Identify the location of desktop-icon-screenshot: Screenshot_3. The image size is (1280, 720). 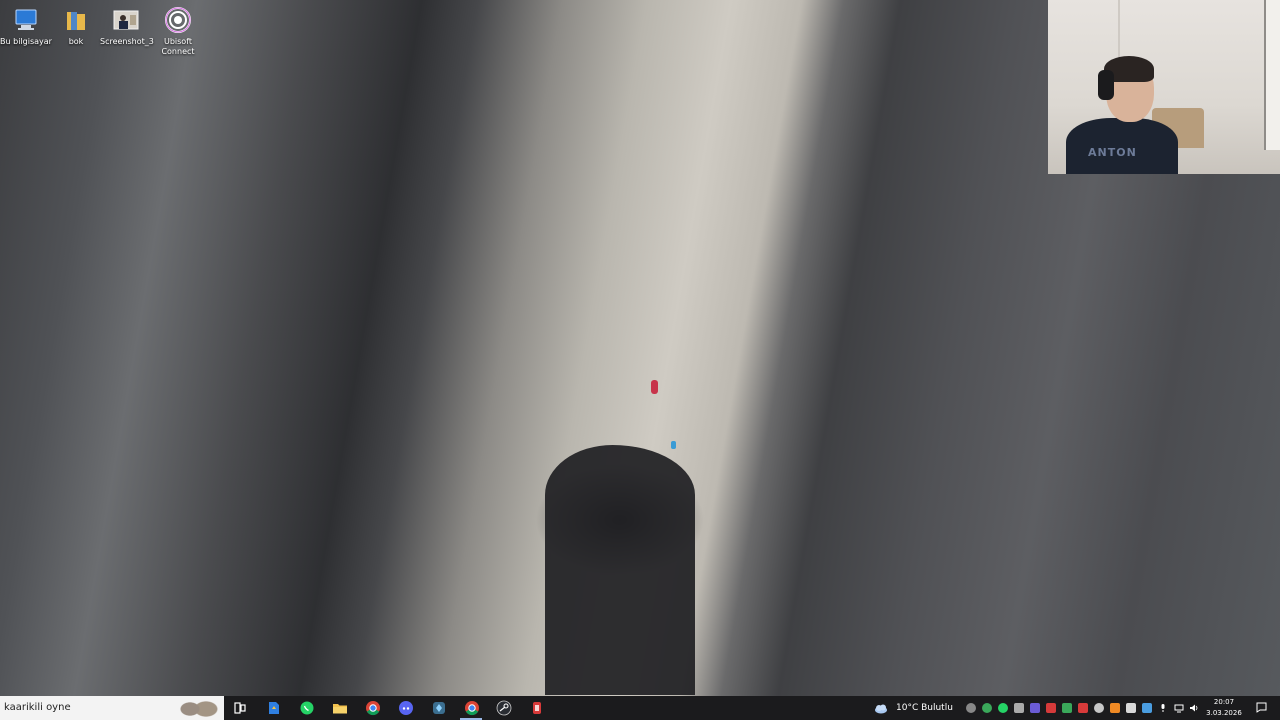
(127, 26).